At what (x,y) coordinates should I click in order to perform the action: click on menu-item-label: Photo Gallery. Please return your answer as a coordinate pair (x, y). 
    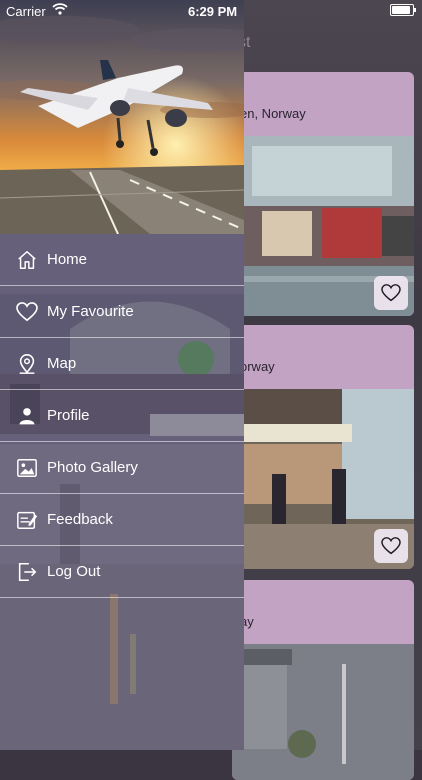
    Looking at the image, I should click on (92, 467).